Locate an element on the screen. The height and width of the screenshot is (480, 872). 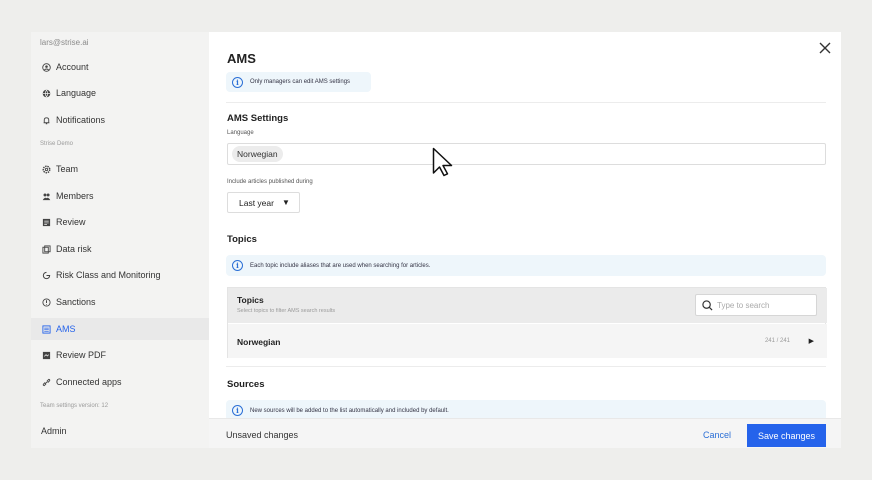
bell-icon is located at coordinates (46, 120).